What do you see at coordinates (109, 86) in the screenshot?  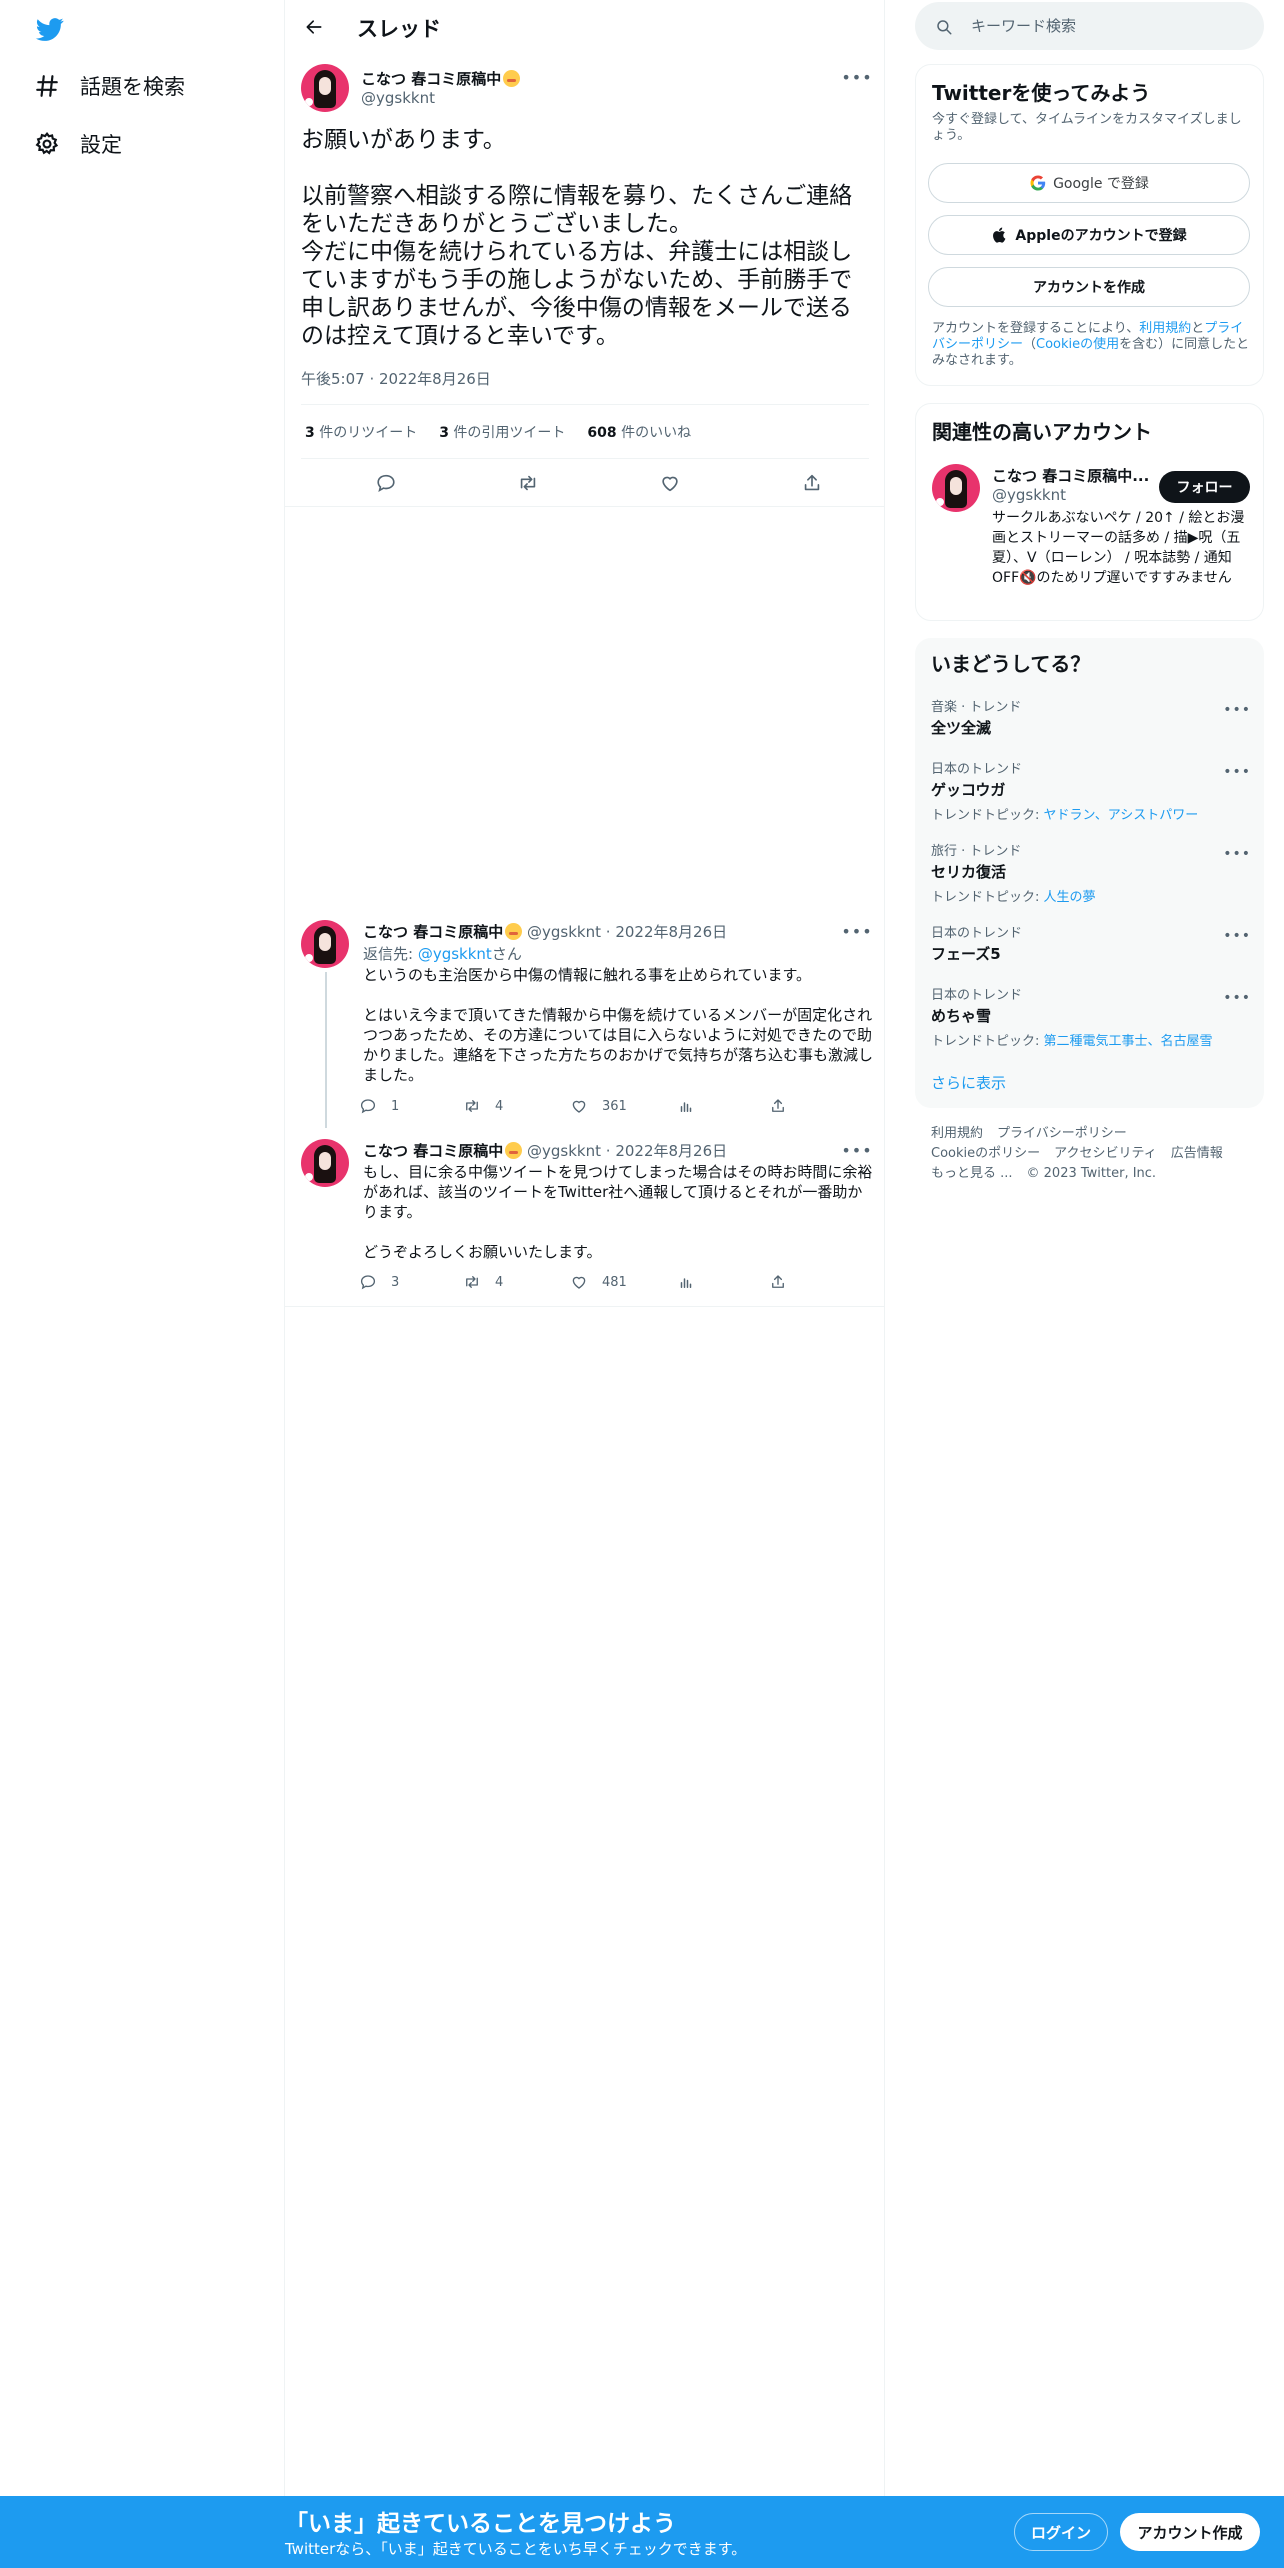 I see `nav-explore: 話題を検索` at bounding box center [109, 86].